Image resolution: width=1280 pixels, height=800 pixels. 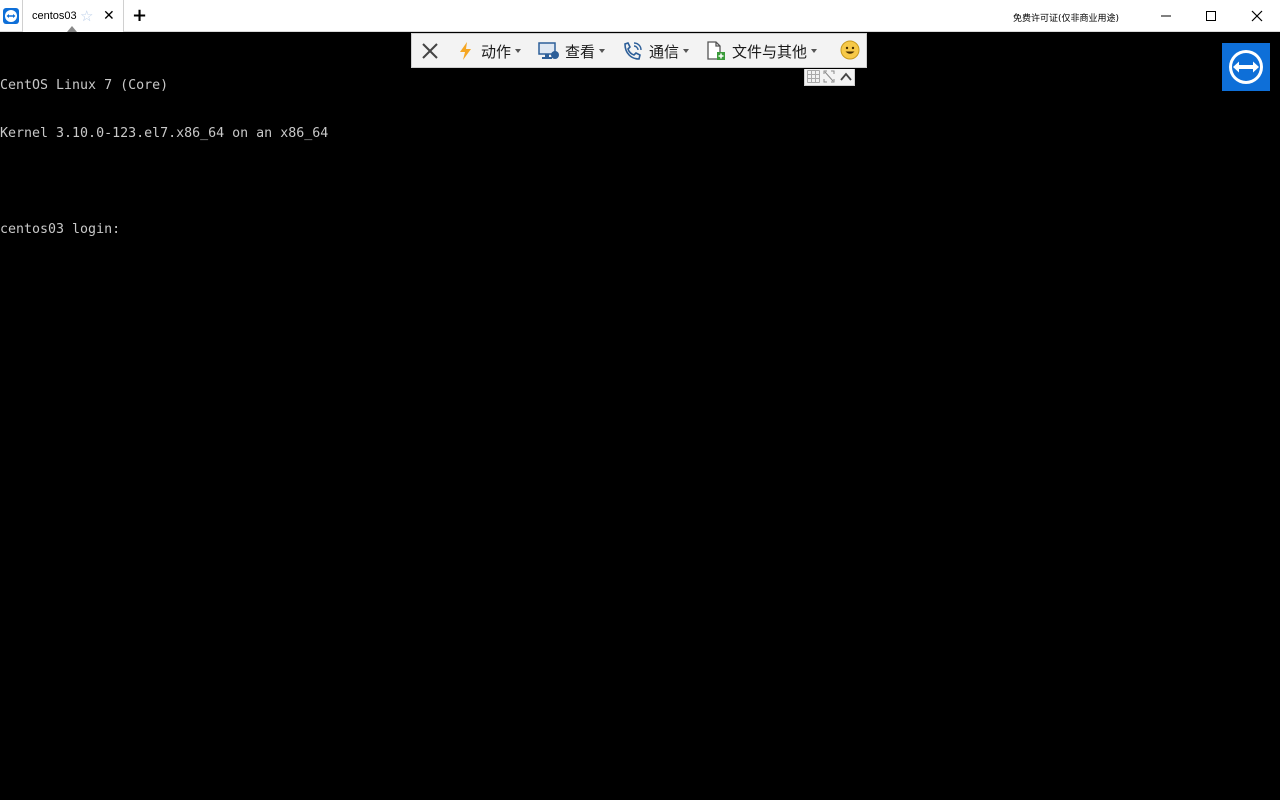 I want to click on menu-files-extras-label: 文件与其他, so click(x=770, y=51).